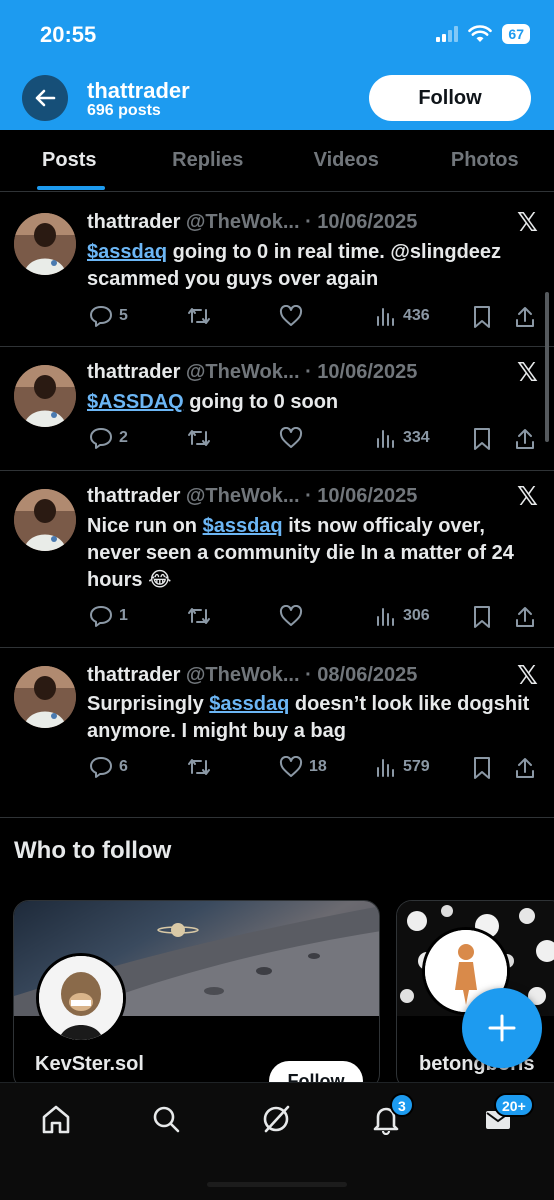 This screenshot has height=1200, width=554. Describe the element at coordinates (485, 160) in the screenshot. I see `tab-photos: Photos` at that location.